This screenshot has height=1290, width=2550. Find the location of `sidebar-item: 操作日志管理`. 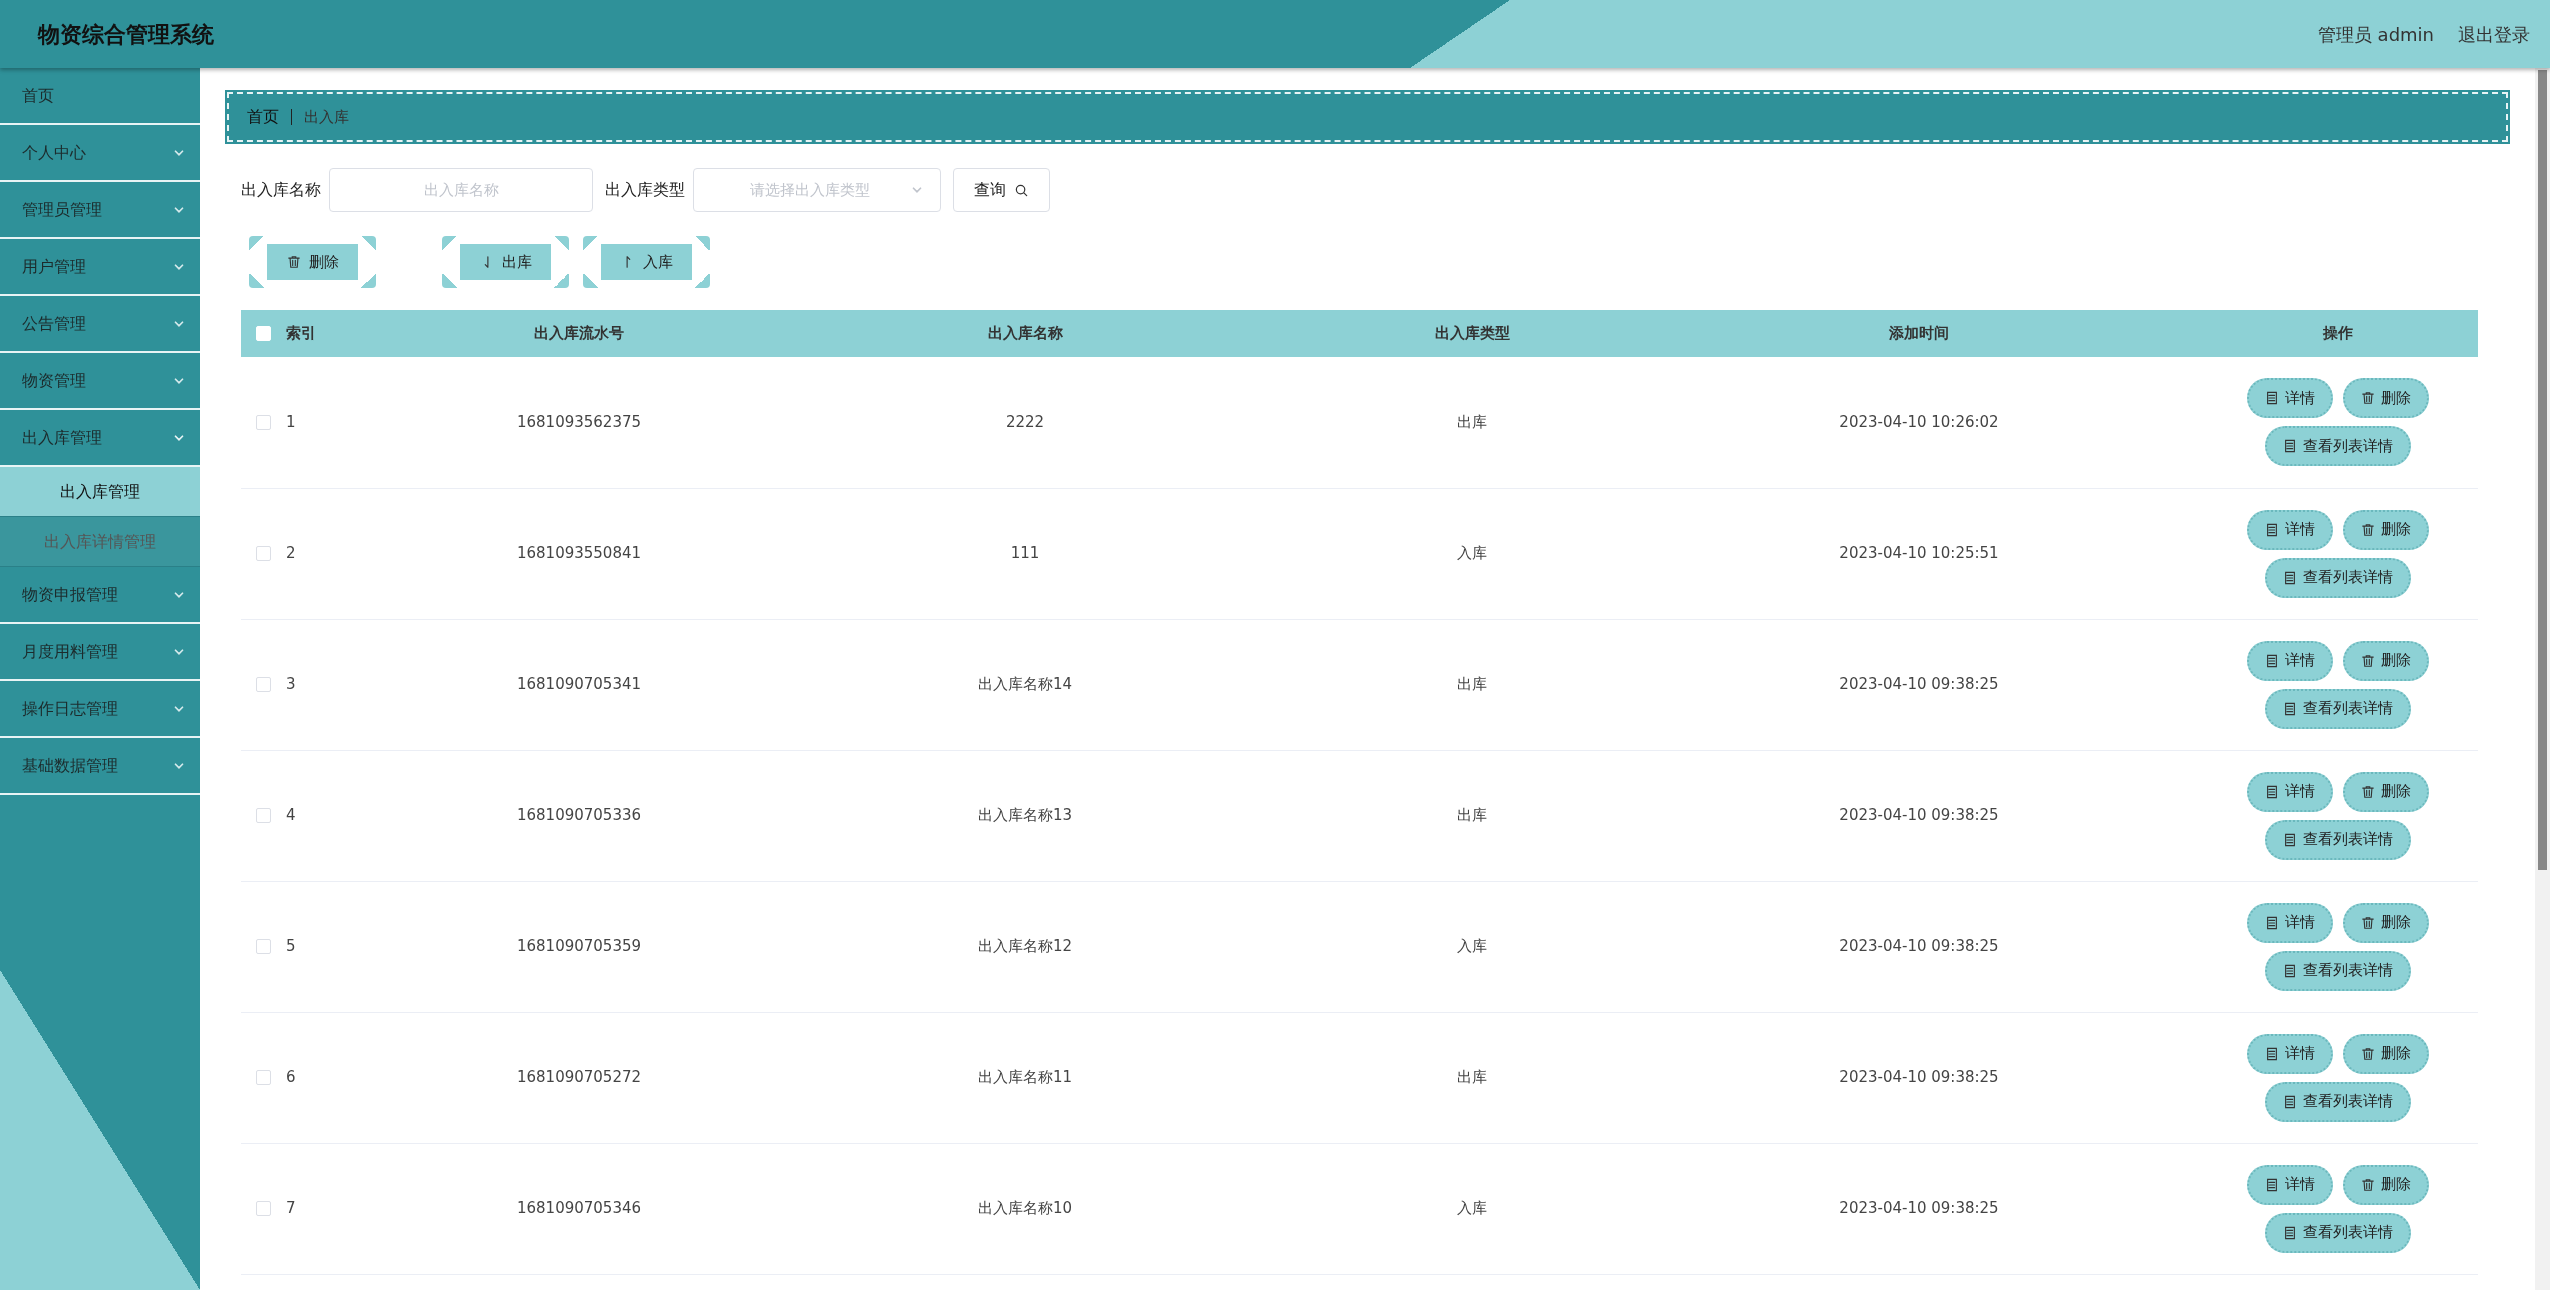

sidebar-item: 操作日志管理 is located at coordinates (100, 709).